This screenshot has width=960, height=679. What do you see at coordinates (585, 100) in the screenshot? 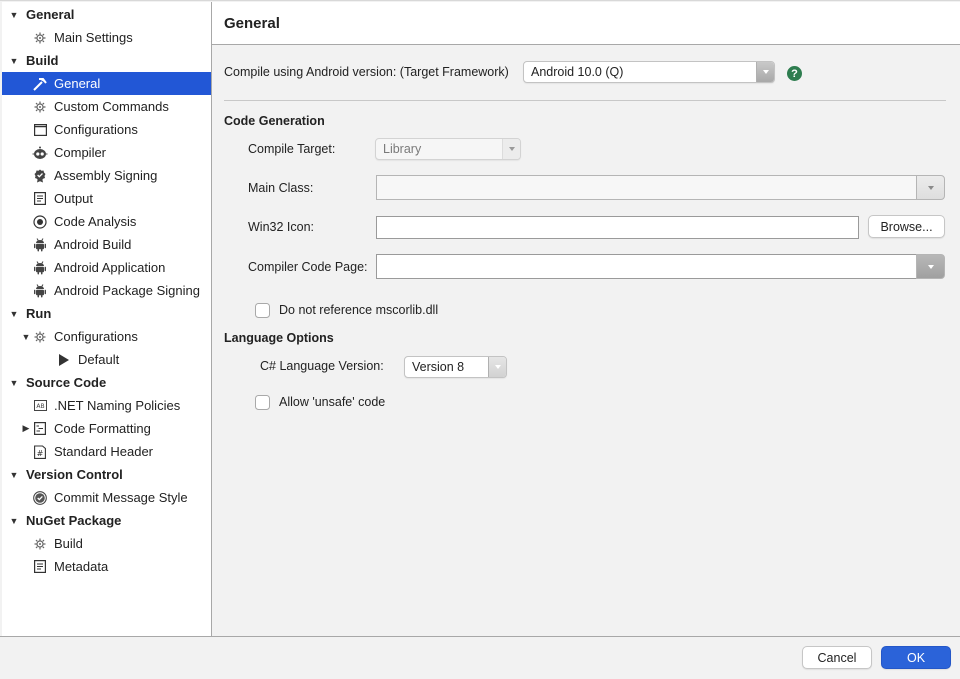
I see `divider` at bounding box center [585, 100].